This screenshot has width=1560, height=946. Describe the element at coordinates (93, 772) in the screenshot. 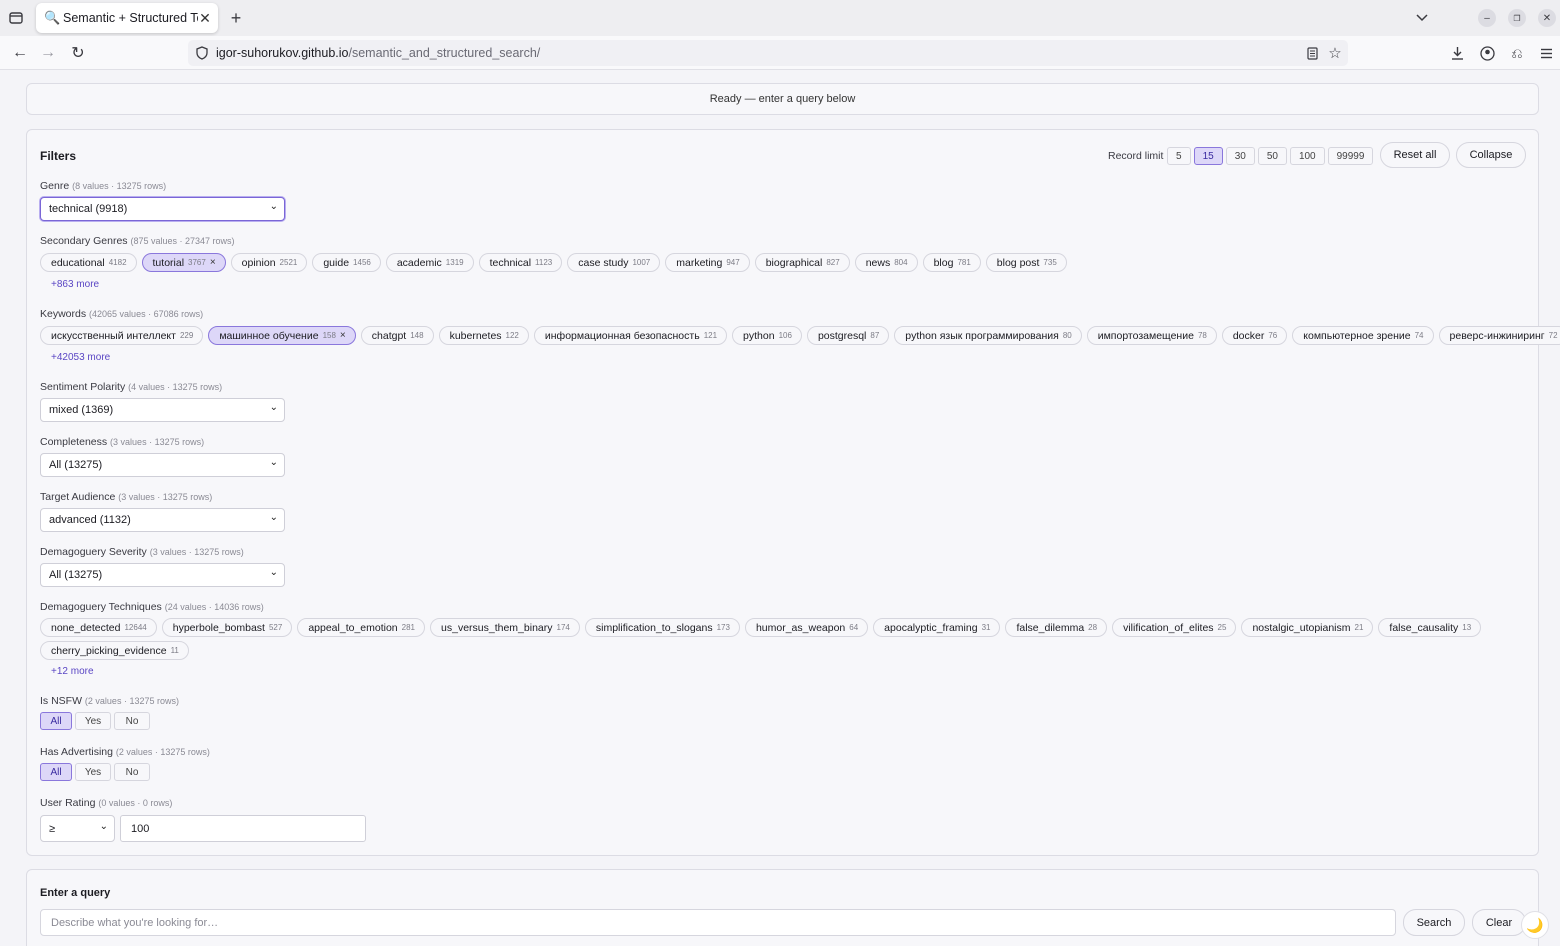

I see `advertising-option-yes: Yes` at that location.